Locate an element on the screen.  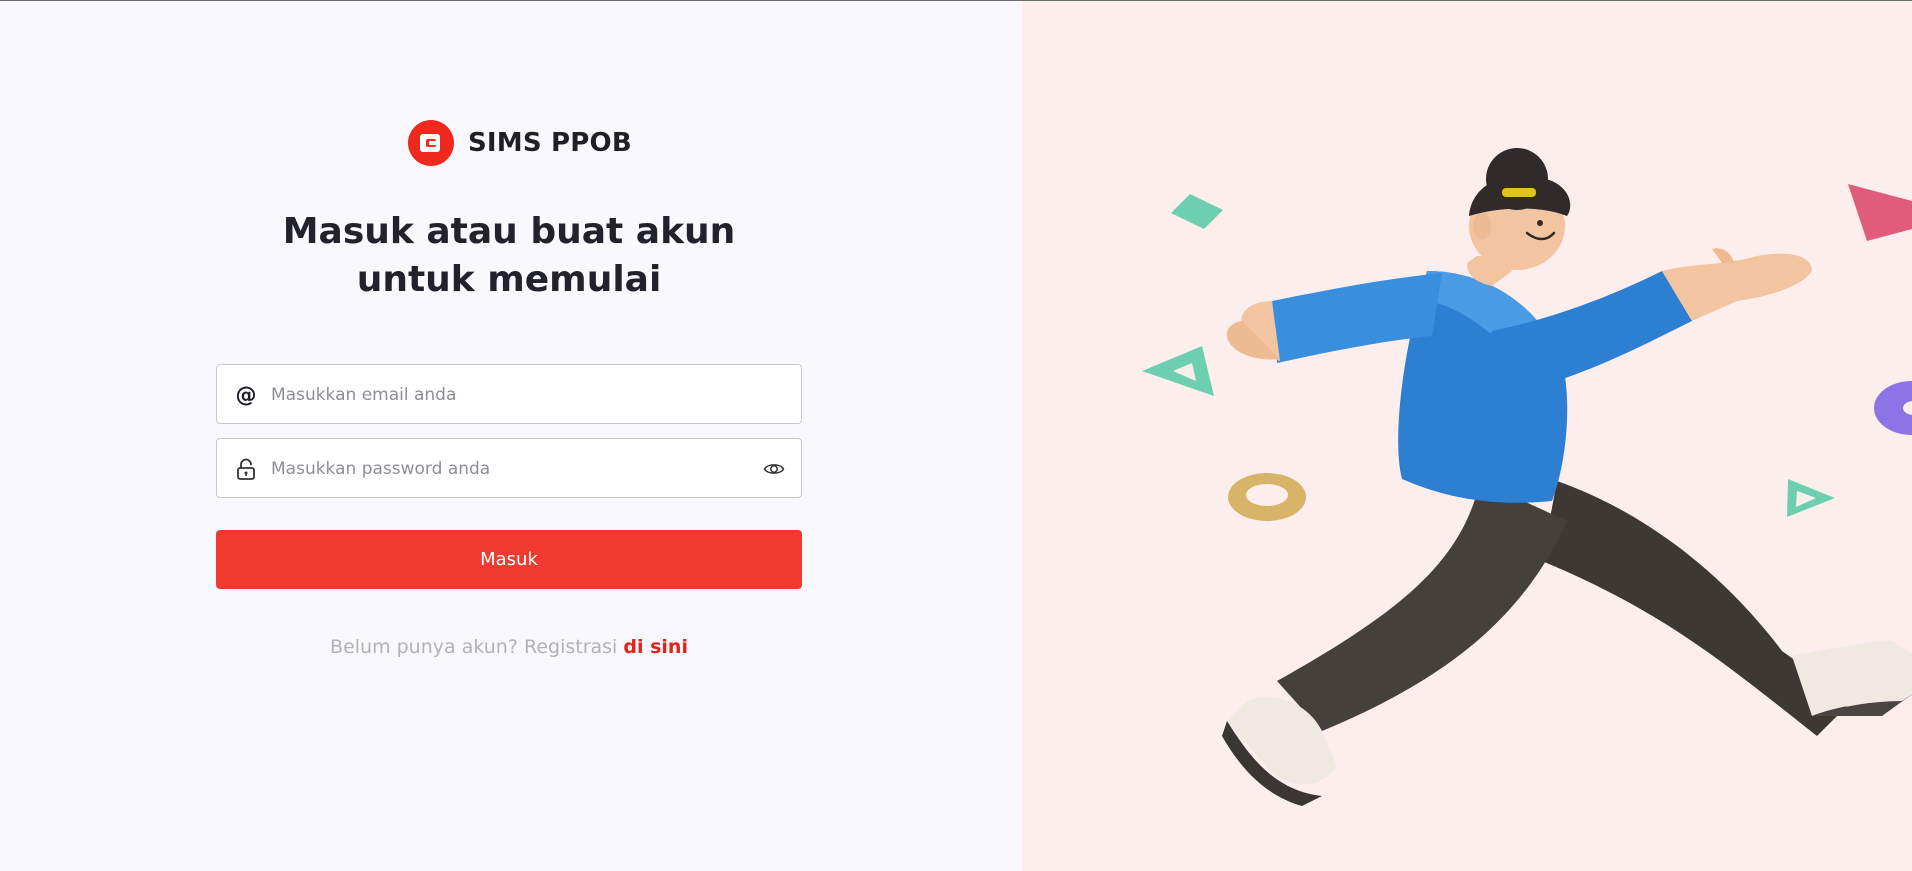
lock-icon is located at coordinates (246, 469).